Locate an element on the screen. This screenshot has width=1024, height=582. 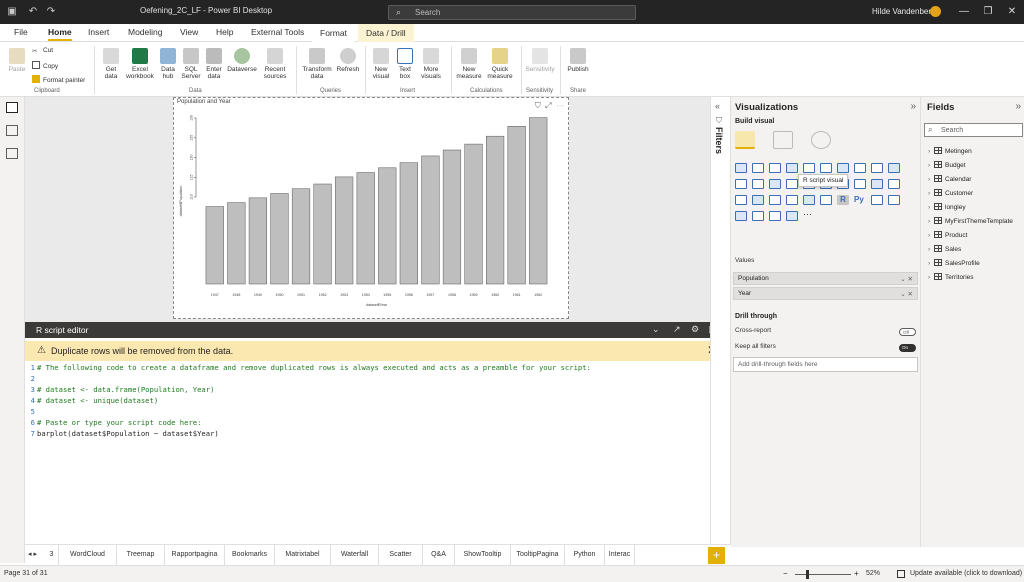
zoom-out-icon: − is located at coordinates (785, 573).